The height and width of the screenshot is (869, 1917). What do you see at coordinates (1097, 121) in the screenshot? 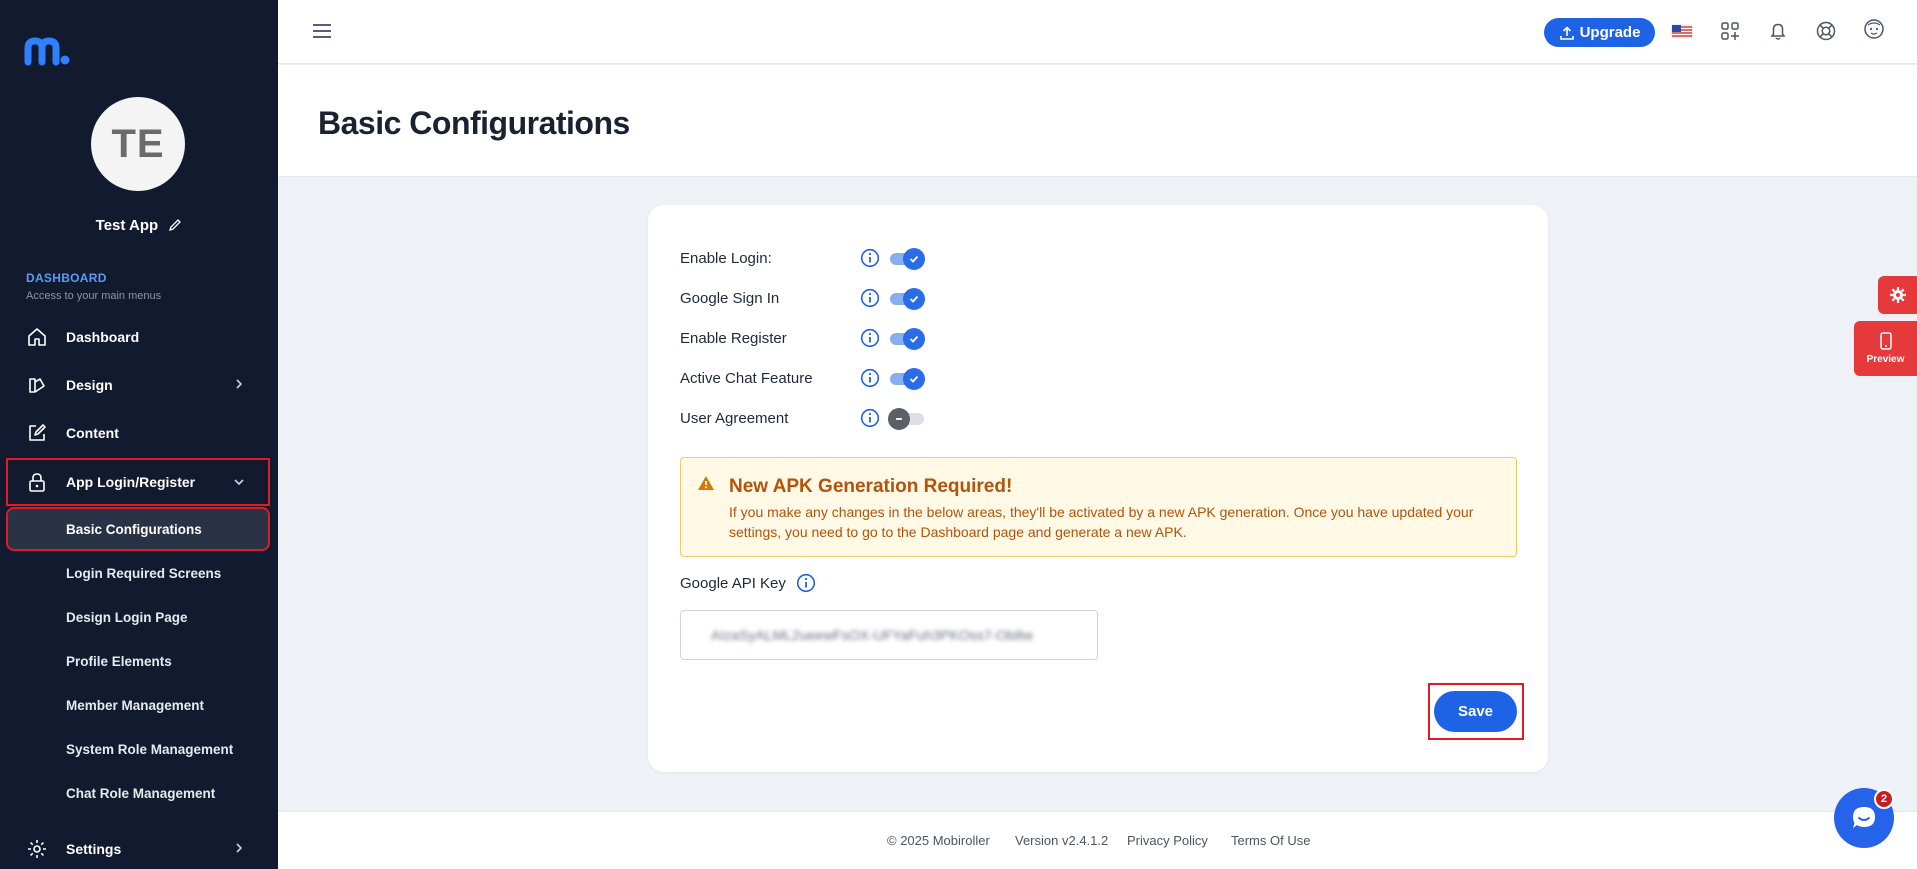
I see `page-header: Basic Configurations` at bounding box center [1097, 121].